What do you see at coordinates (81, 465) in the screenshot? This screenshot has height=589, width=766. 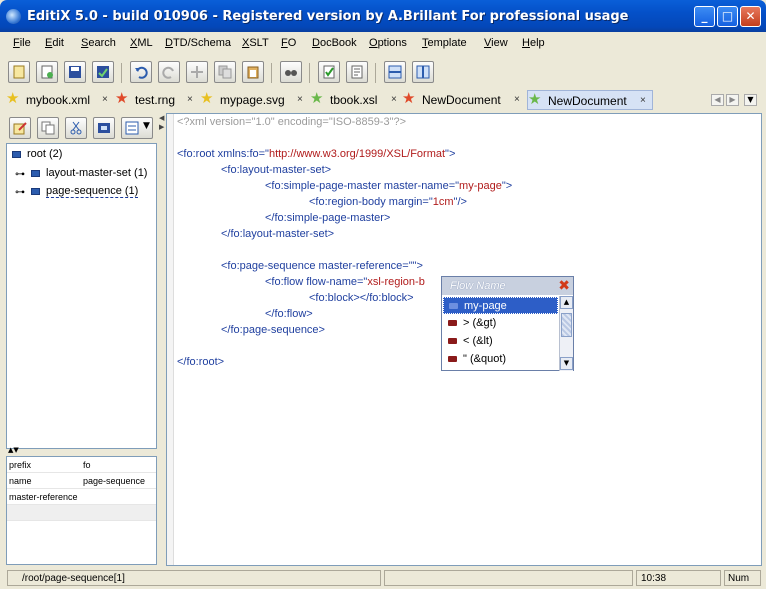 I see `table-row: prefix fo` at bounding box center [81, 465].